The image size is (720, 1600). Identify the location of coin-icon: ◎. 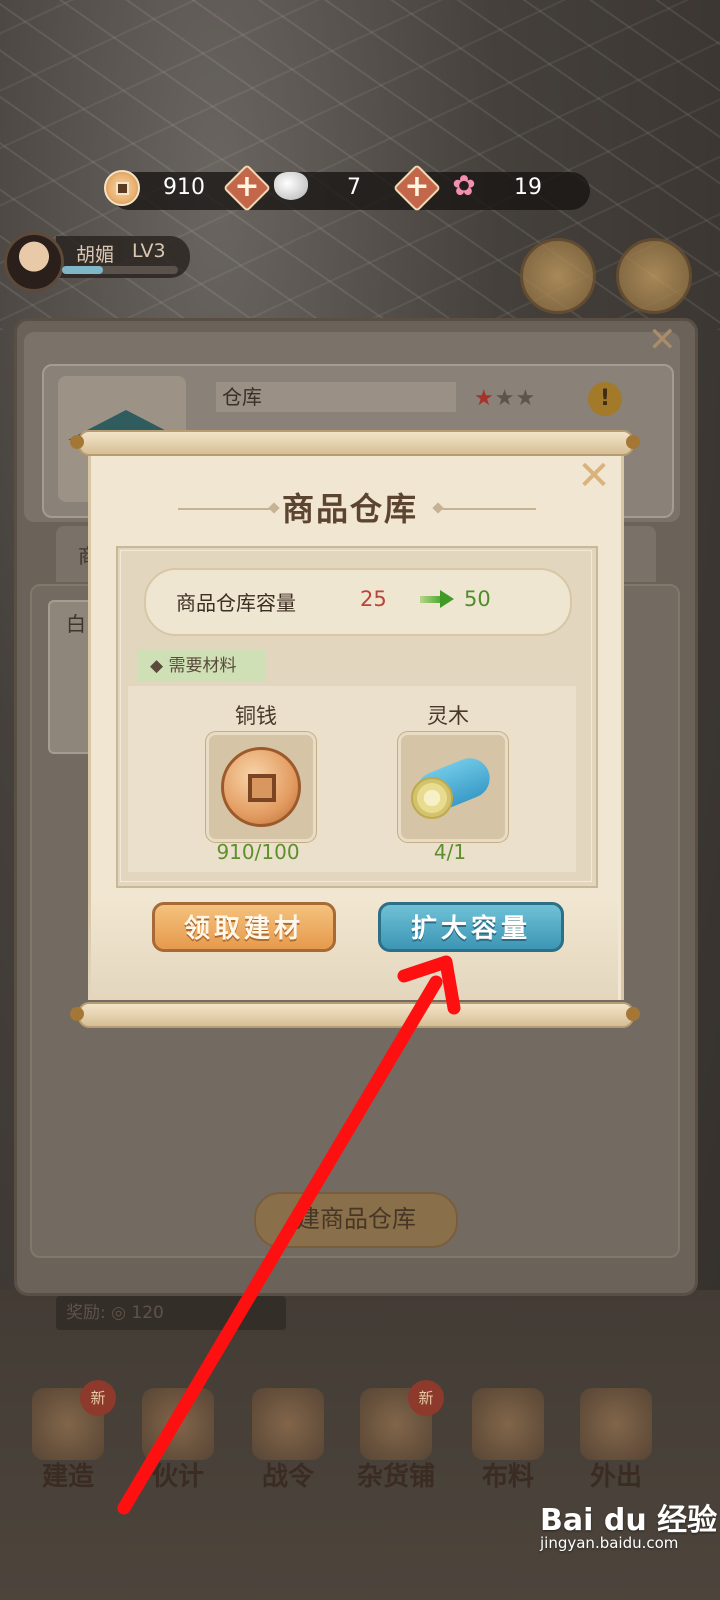
(118, 1313).